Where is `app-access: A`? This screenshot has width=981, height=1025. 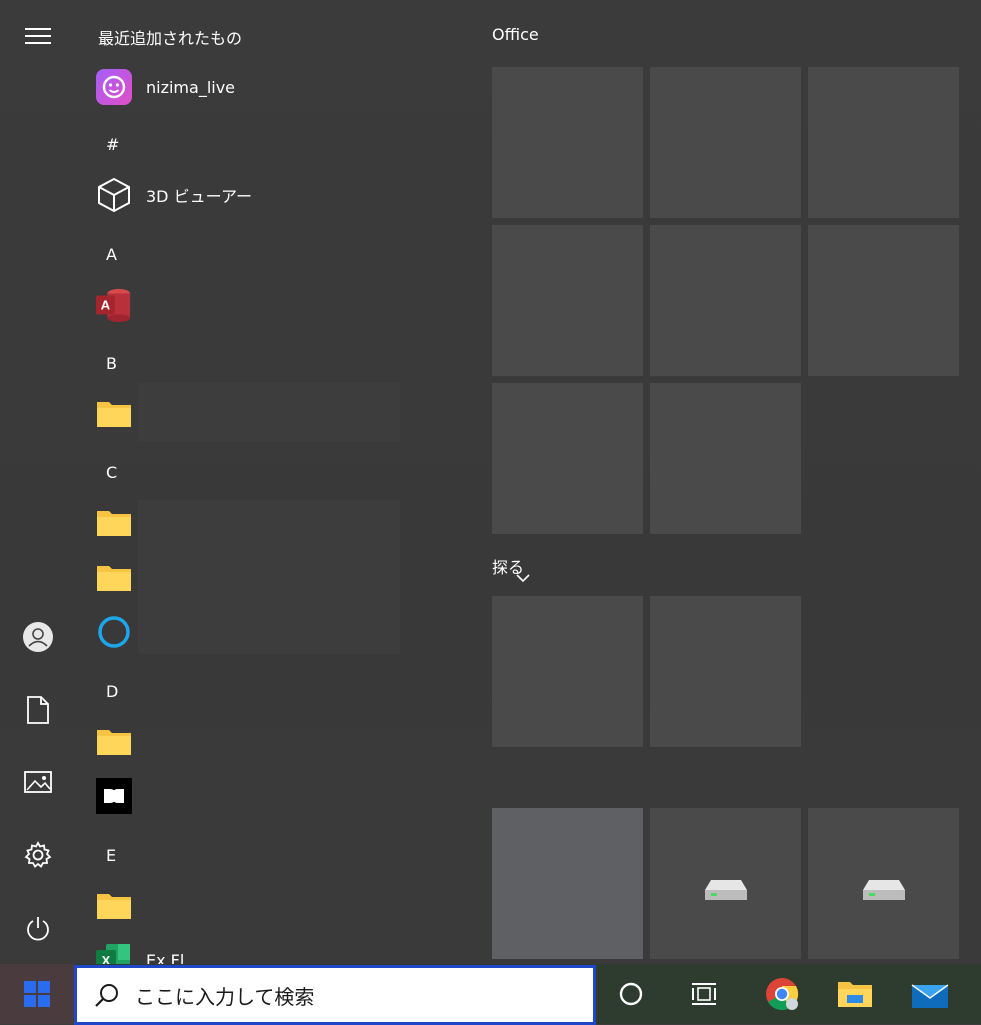
app-access: A is located at coordinates (286, 304).